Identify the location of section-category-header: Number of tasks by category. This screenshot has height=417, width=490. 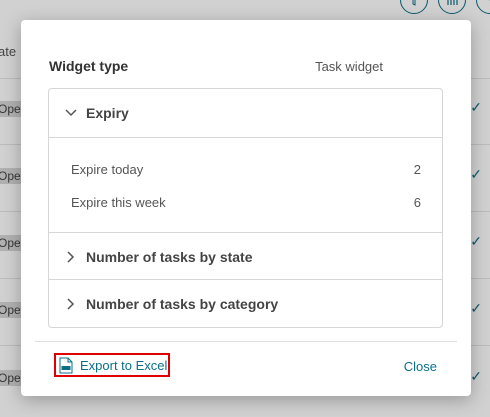
(245, 304).